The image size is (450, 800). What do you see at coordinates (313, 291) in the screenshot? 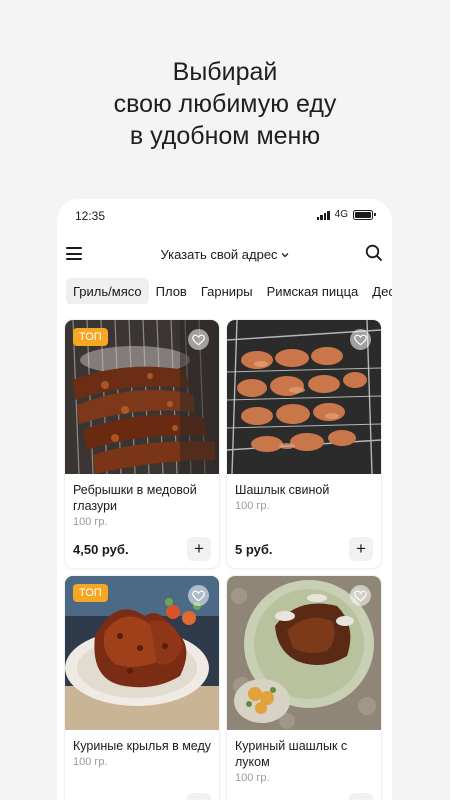
I see `tab-roman-pizza: Римская пицца` at bounding box center [313, 291].